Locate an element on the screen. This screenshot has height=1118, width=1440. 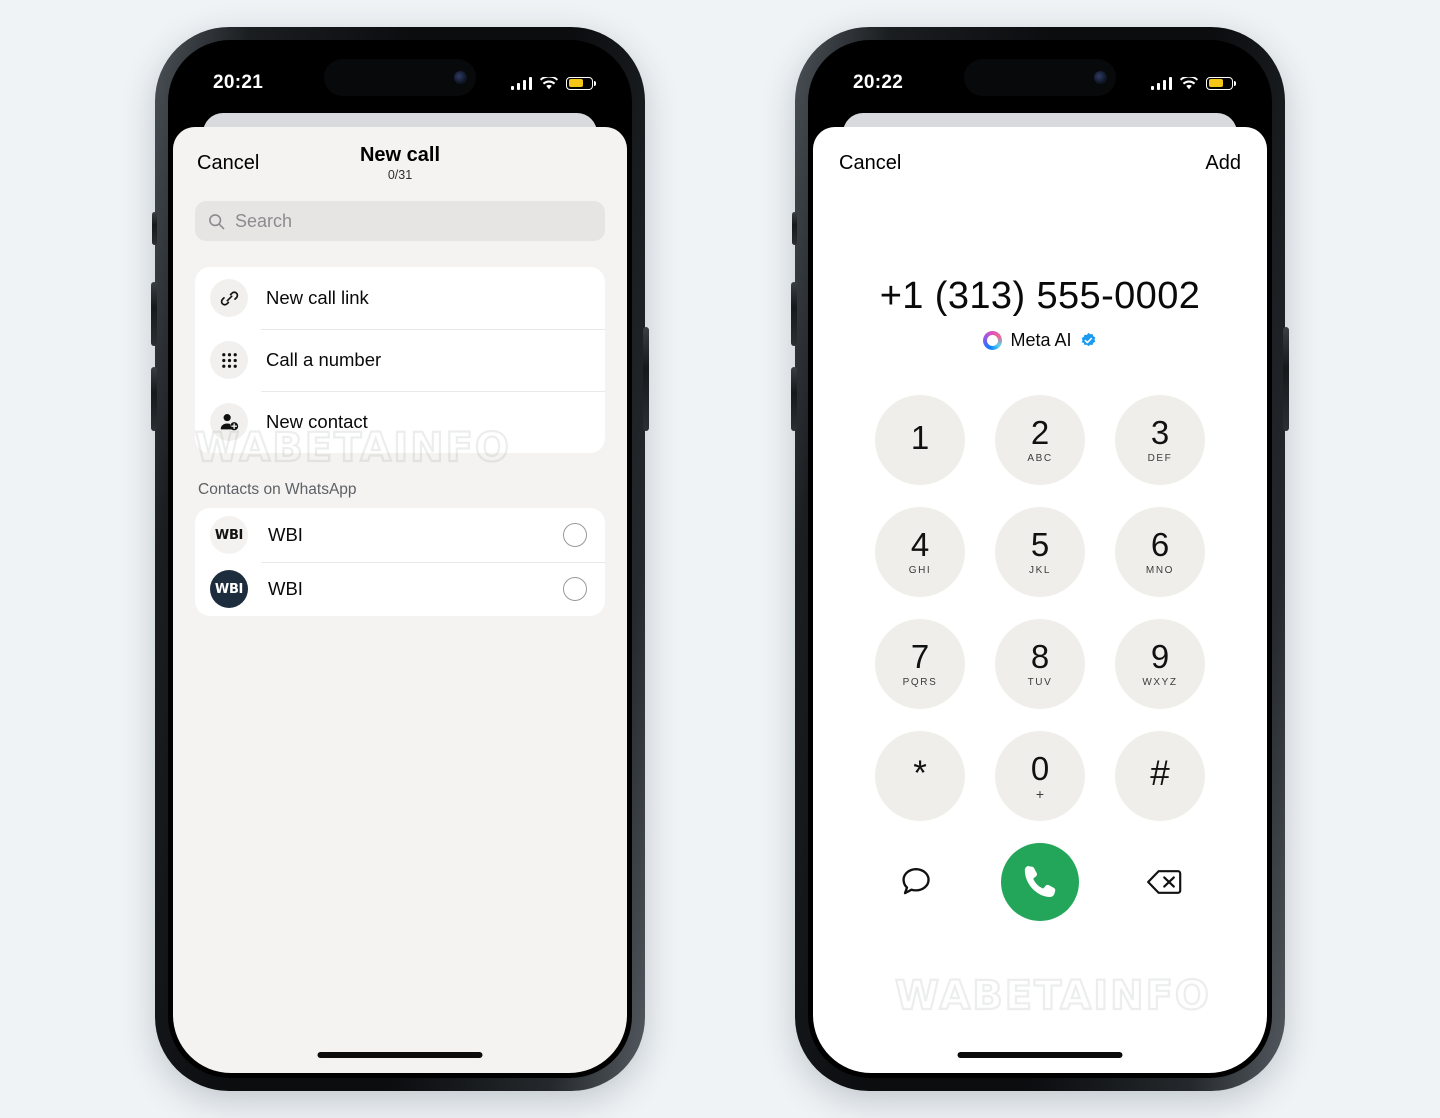
option-new-contact: New contact is located at coordinates (400, 422).